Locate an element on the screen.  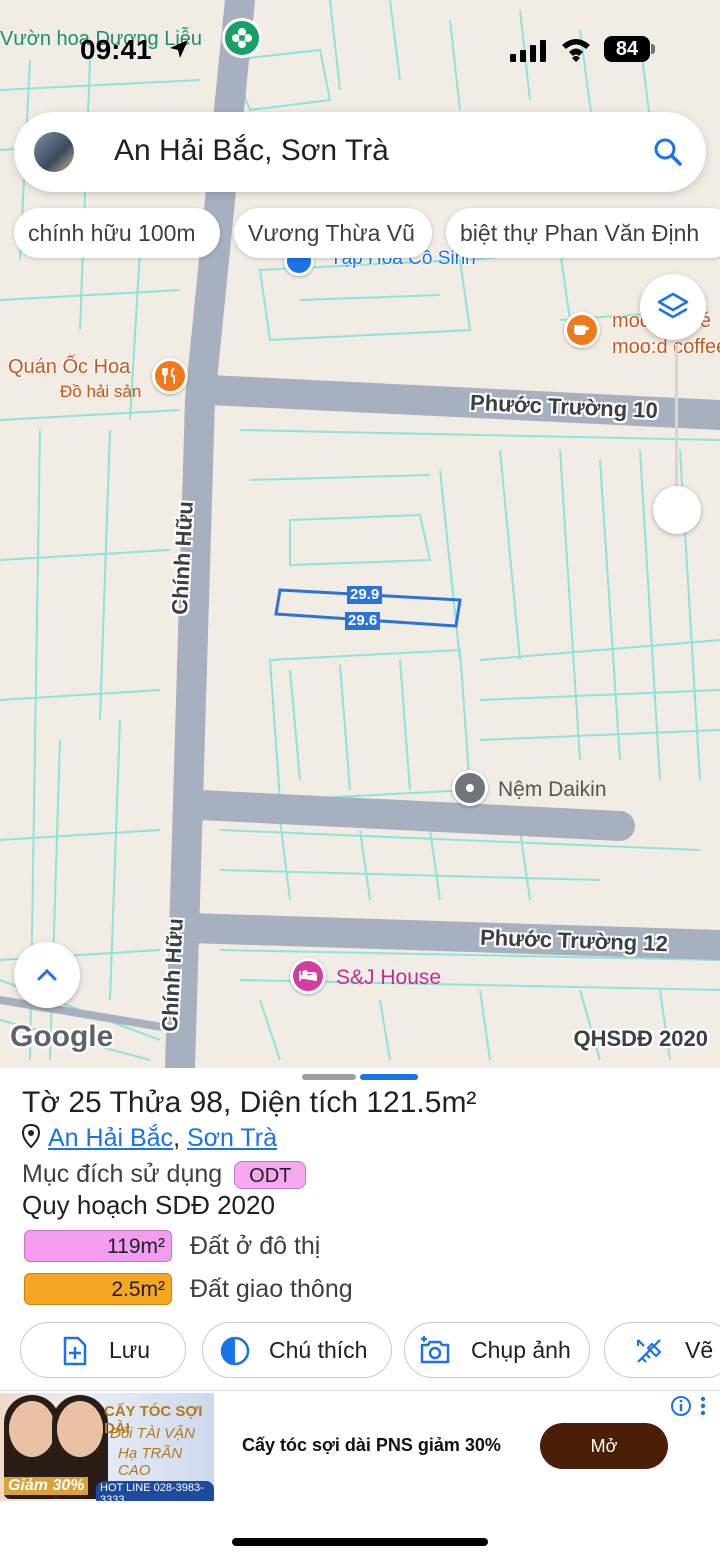
save-label: Lưu is located at coordinates (129, 1350).